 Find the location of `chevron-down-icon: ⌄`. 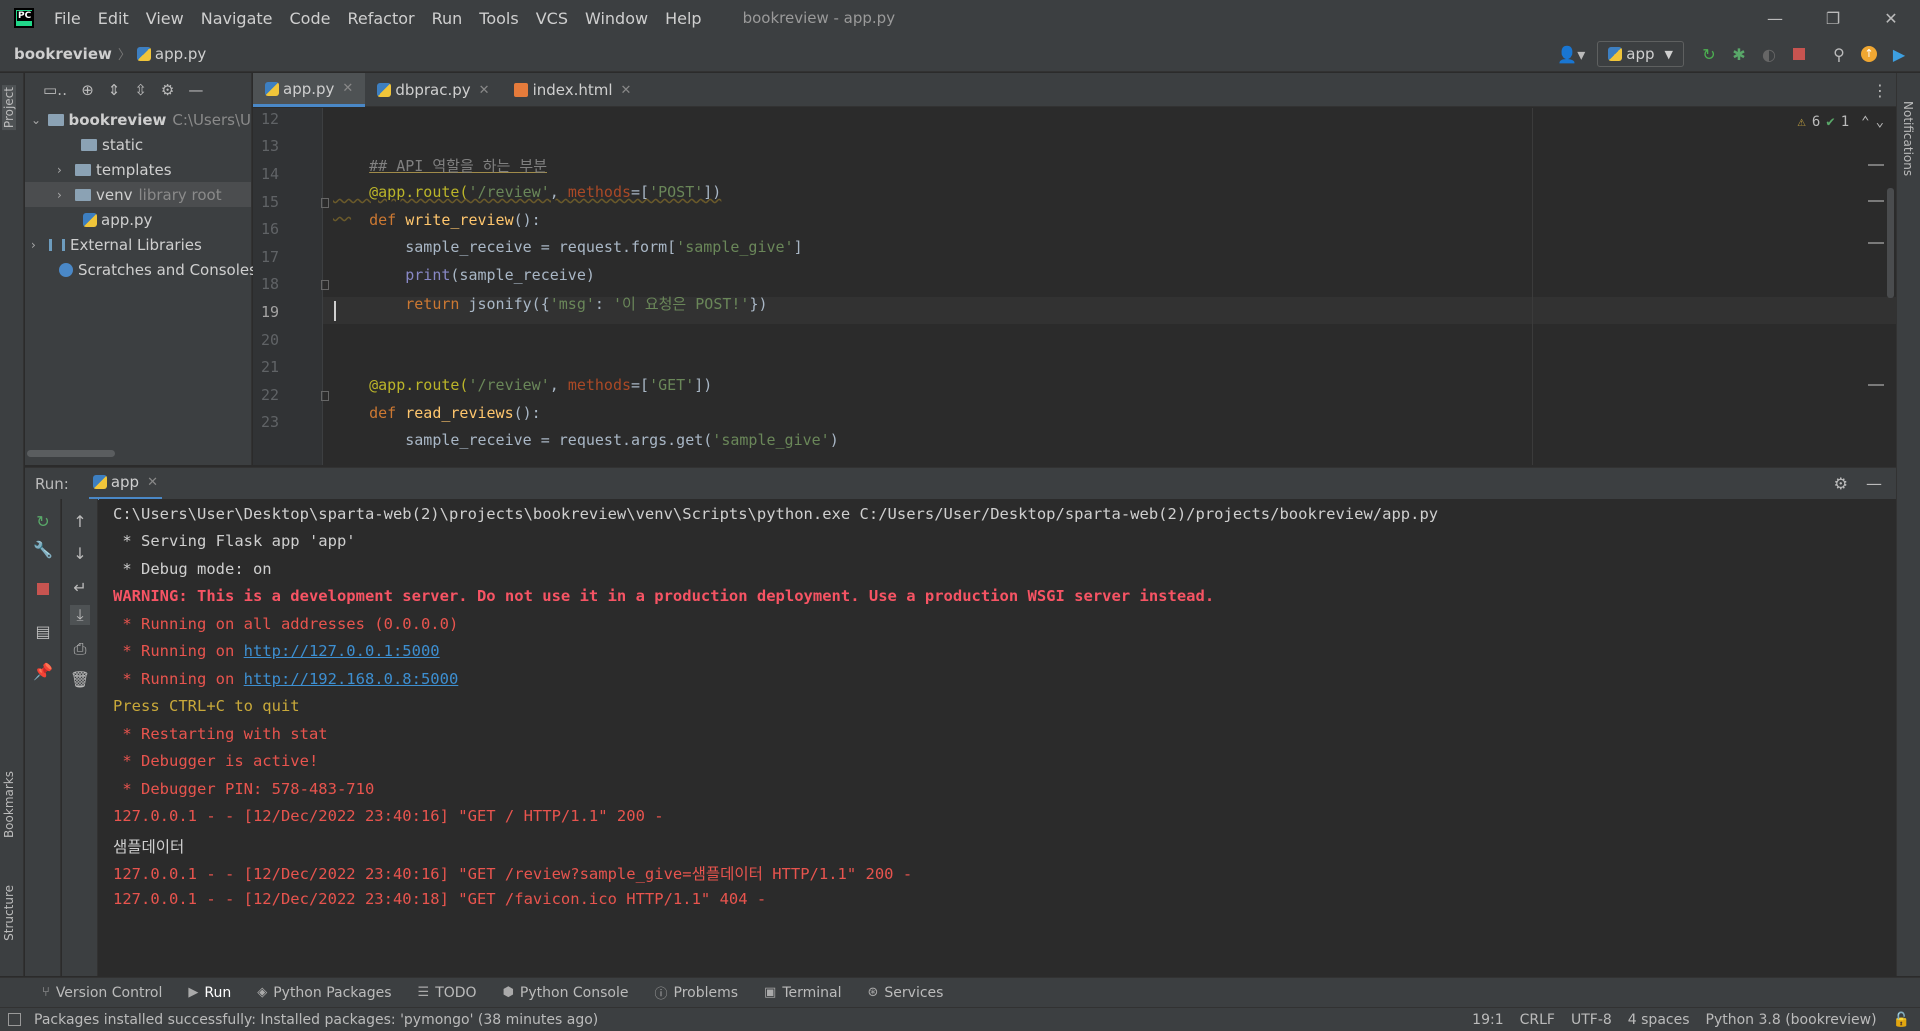

chevron-down-icon: ⌄ is located at coordinates (1880, 122).